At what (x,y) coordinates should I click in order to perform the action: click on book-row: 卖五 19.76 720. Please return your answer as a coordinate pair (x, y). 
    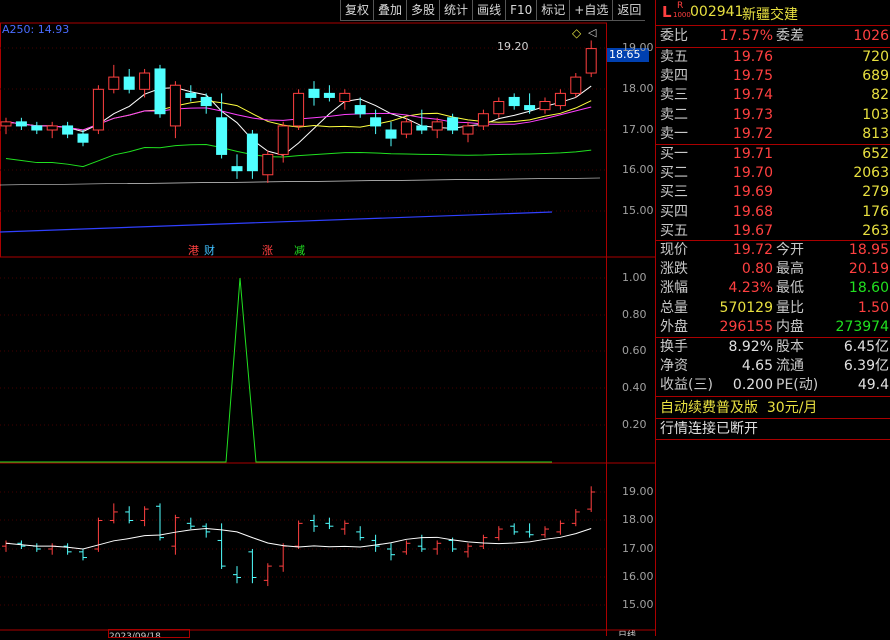
    Looking at the image, I should click on (773, 57).